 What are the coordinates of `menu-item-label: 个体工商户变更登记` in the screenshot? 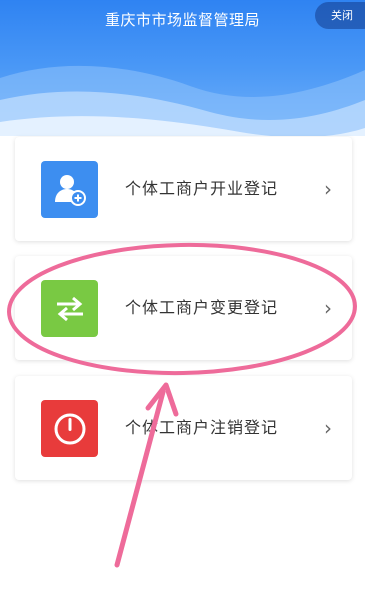 It's located at (202, 307).